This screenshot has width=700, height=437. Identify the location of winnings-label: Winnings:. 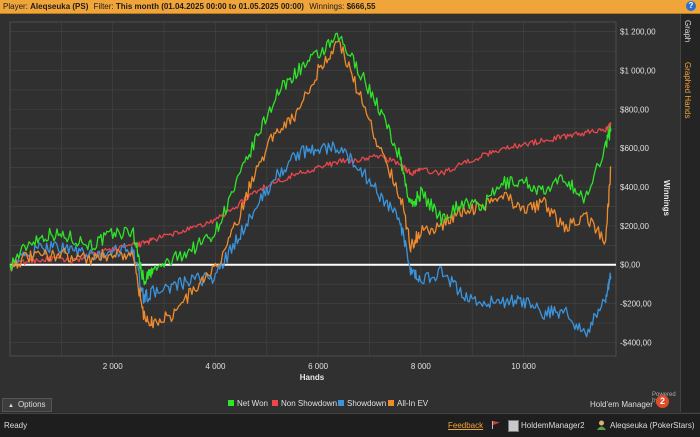
(327, 6).